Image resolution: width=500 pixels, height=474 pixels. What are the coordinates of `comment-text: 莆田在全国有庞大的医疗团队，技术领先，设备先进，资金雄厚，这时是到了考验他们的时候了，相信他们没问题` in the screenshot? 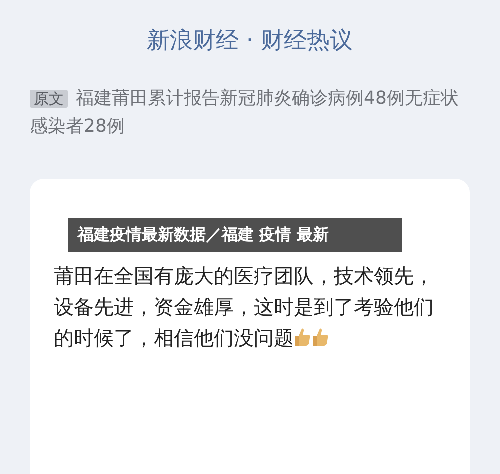 It's located at (244, 307).